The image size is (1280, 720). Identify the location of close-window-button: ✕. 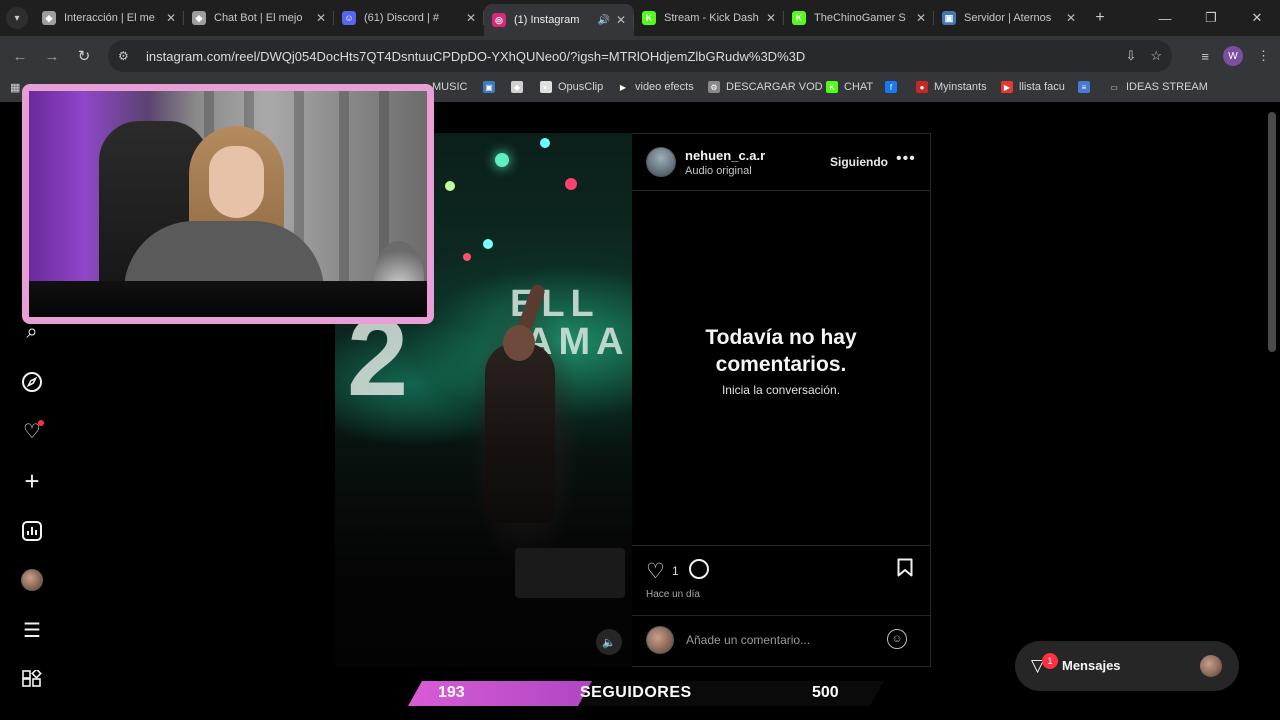
(1257, 18).